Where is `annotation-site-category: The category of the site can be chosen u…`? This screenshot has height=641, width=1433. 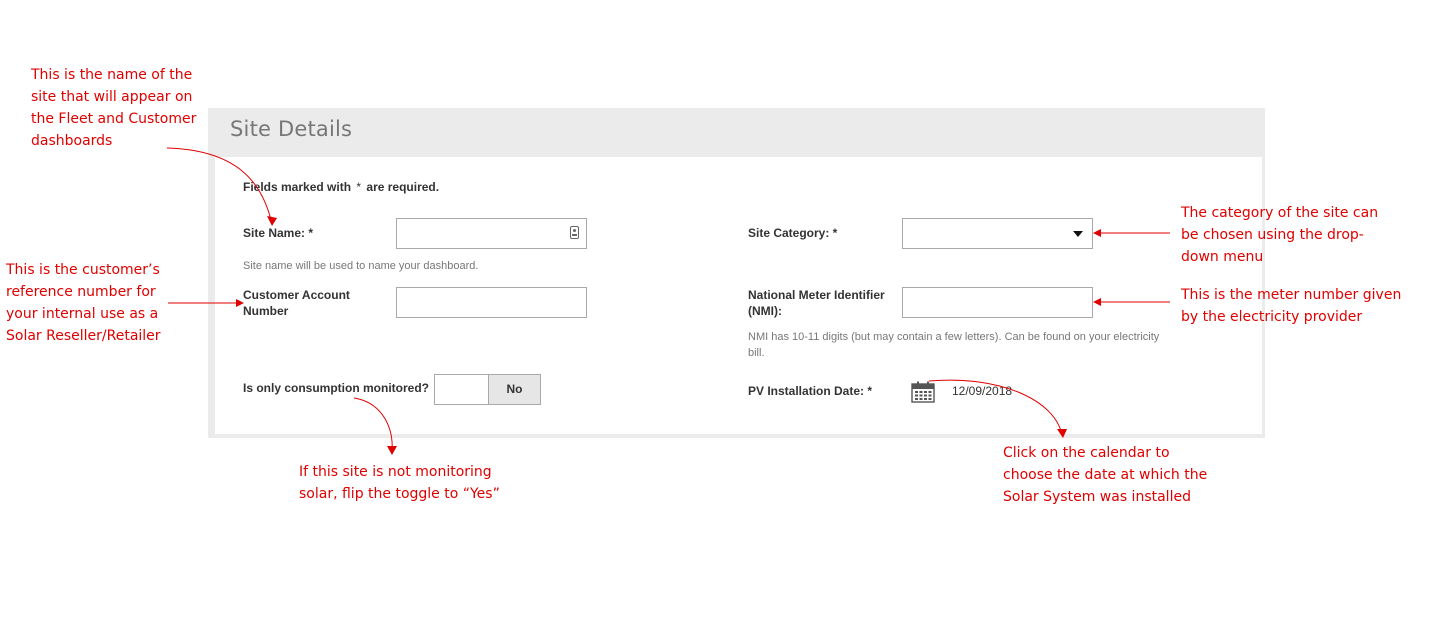
annotation-site-category: The category of the site can be chosen u… is located at coordinates (1279, 235).